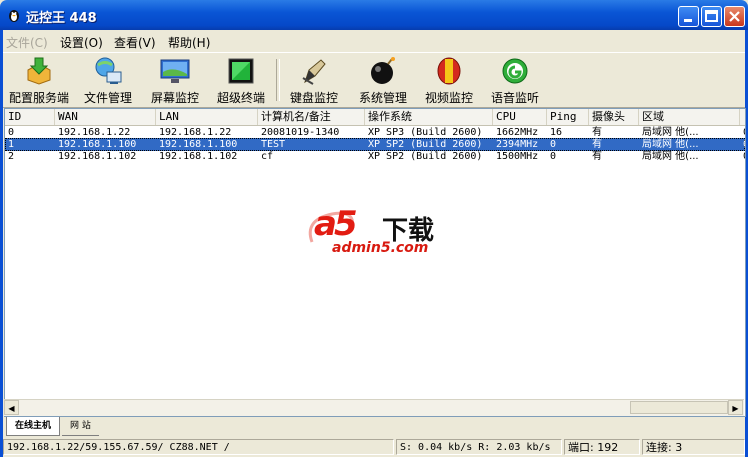 The height and width of the screenshot is (457, 748). Describe the element at coordinates (336, 224) in the screenshot. I see `watermark-a5: a5` at that location.